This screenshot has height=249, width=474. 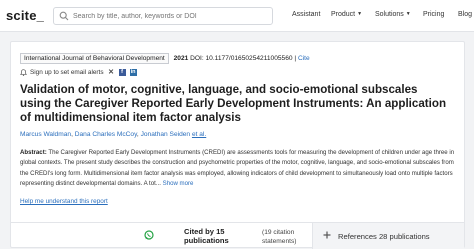 I want to click on show-more-link: Show more, so click(x=178, y=183).